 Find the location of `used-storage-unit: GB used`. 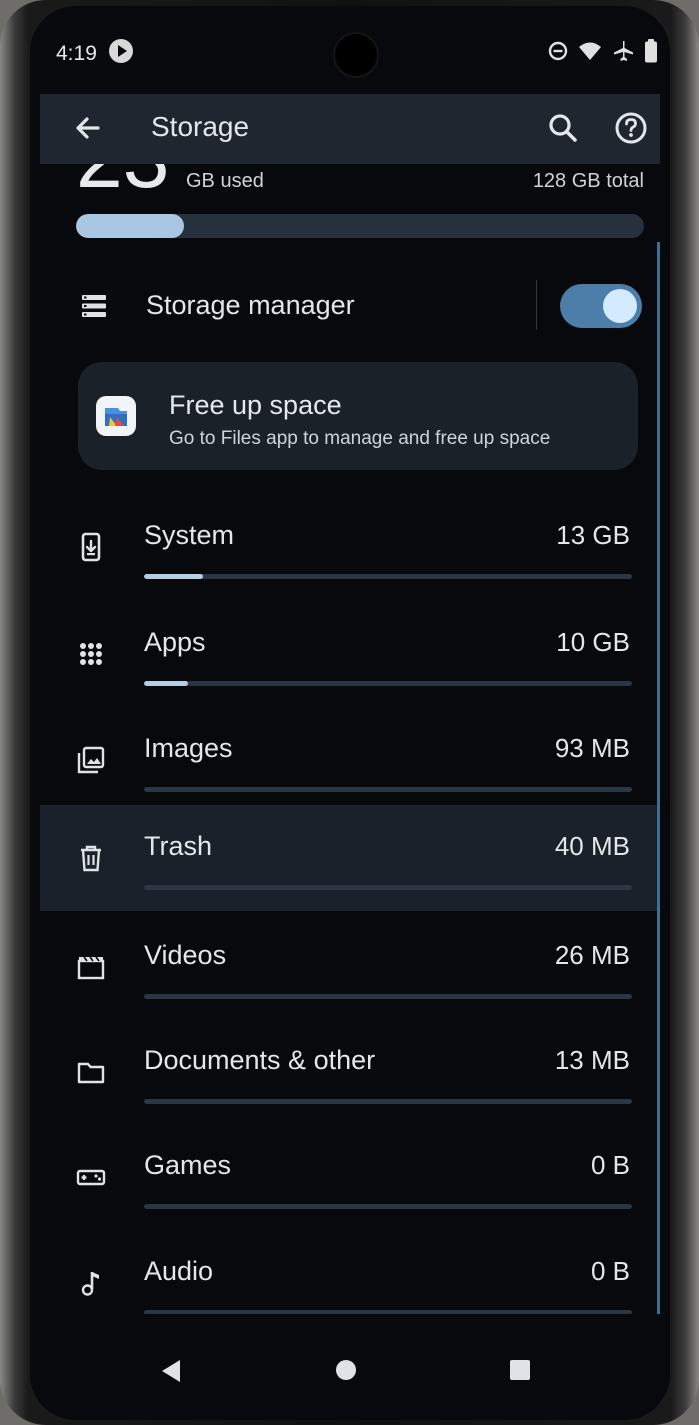

used-storage-unit: GB used is located at coordinates (225, 181).